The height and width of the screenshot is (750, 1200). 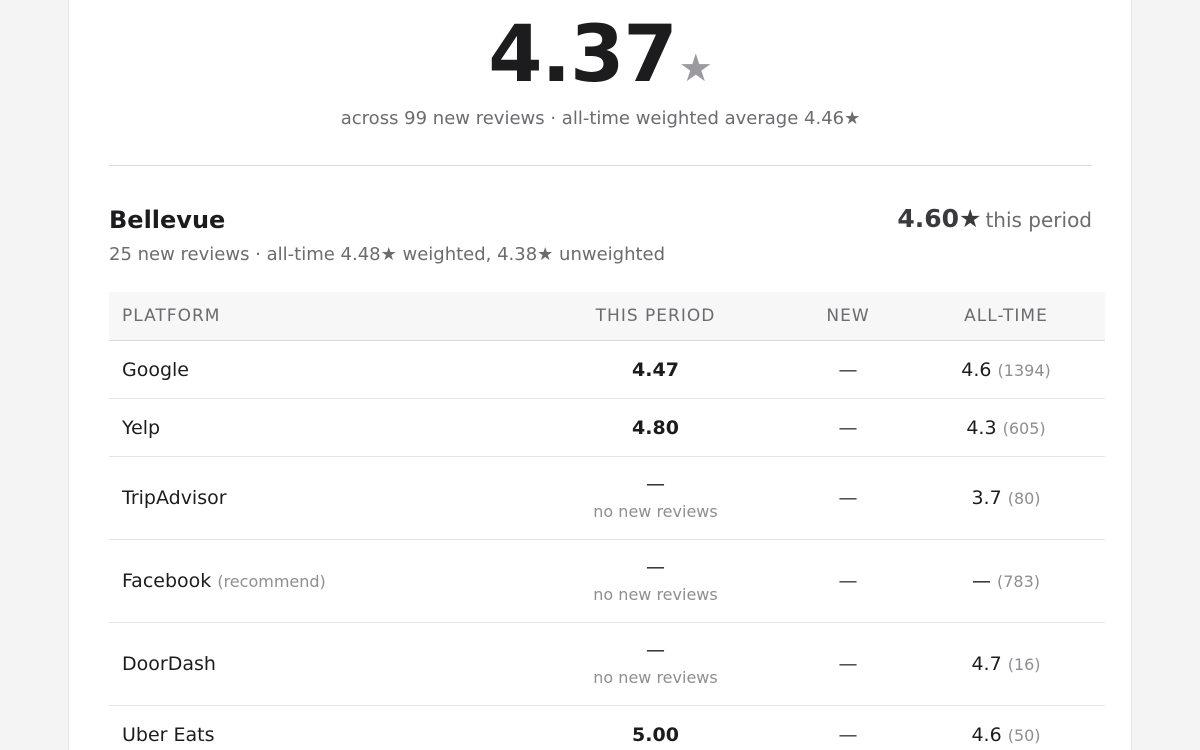 What do you see at coordinates (168, 734) in the screenshot?
I see `platform-name: Uber Eats` at bounding box center [168, 734].